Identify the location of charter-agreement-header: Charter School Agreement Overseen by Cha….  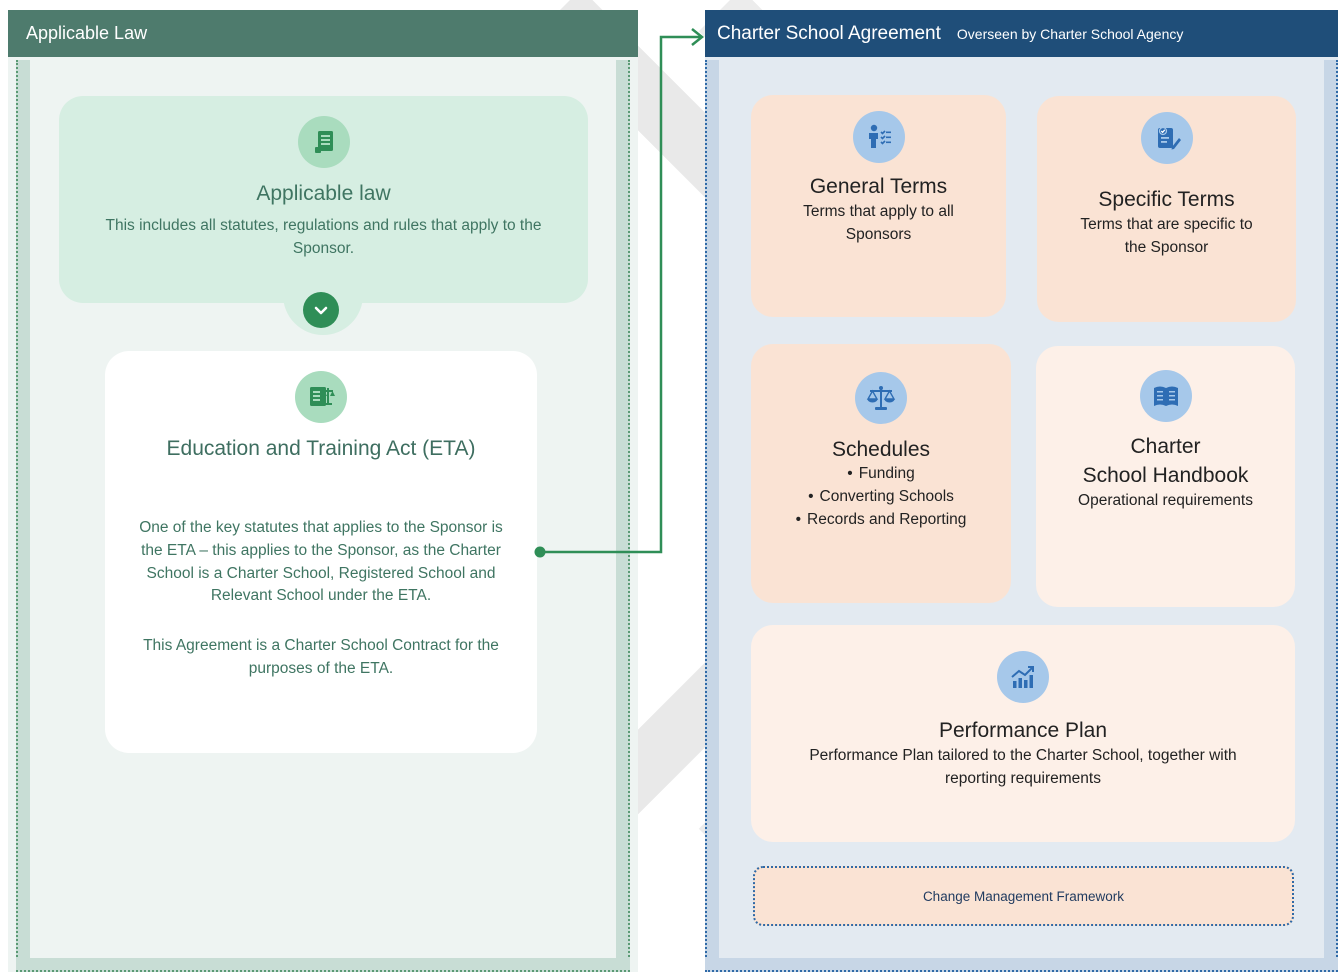
(1021, 33).